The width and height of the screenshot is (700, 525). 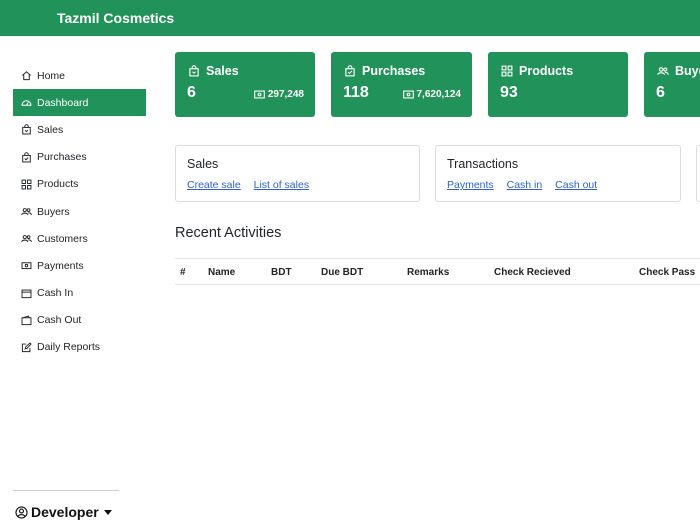 I want to click on sidebar-item-label: Products, so click(x=58, y=184).